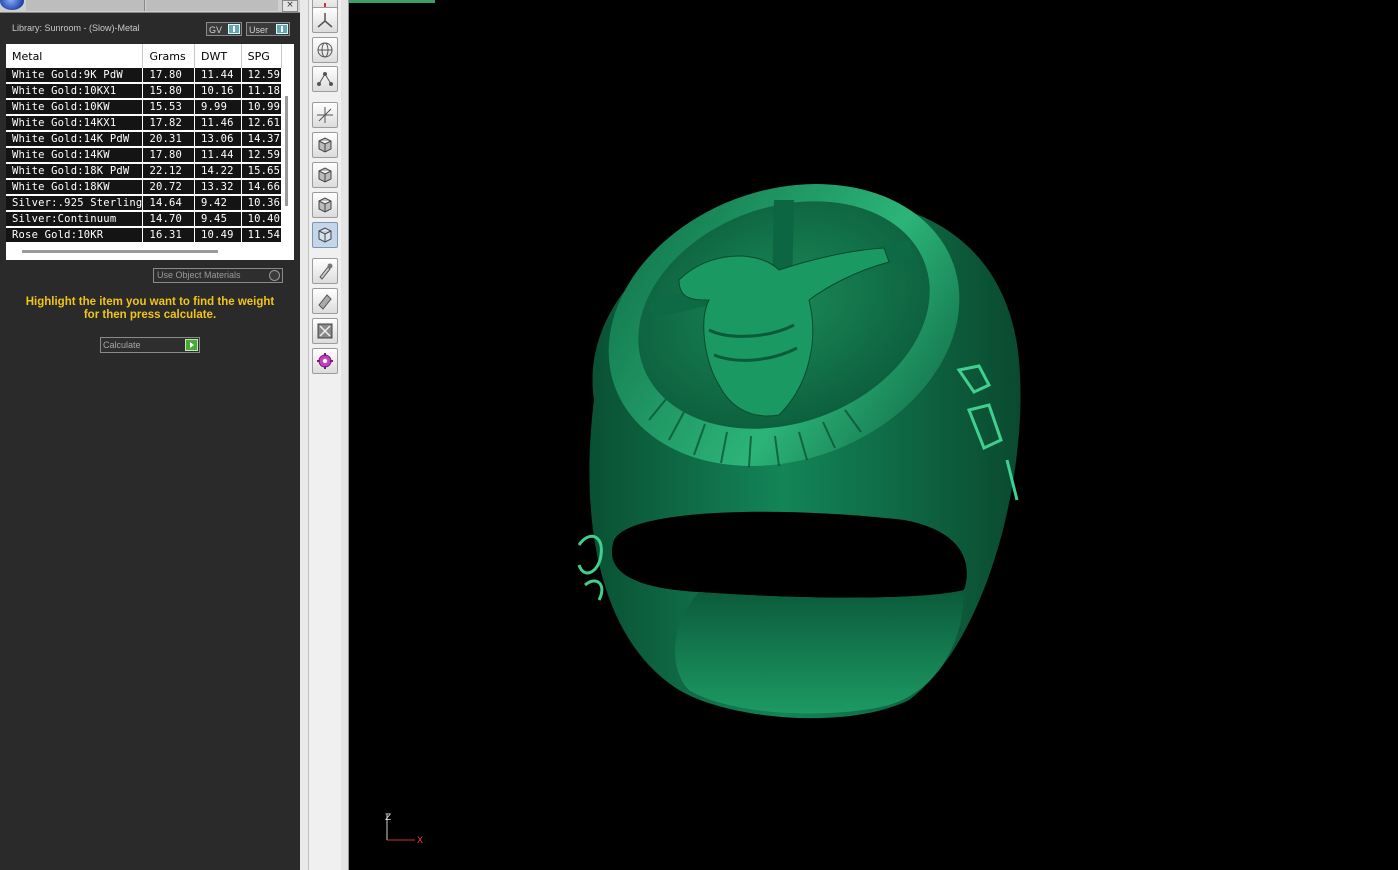 The height and width of the screenshot is (870, 1398). What do you see at coordinates (75, 235) in the screenshot?
I see `metal-cell: Rose Gold:10KR` at bounding box center [75, 235].